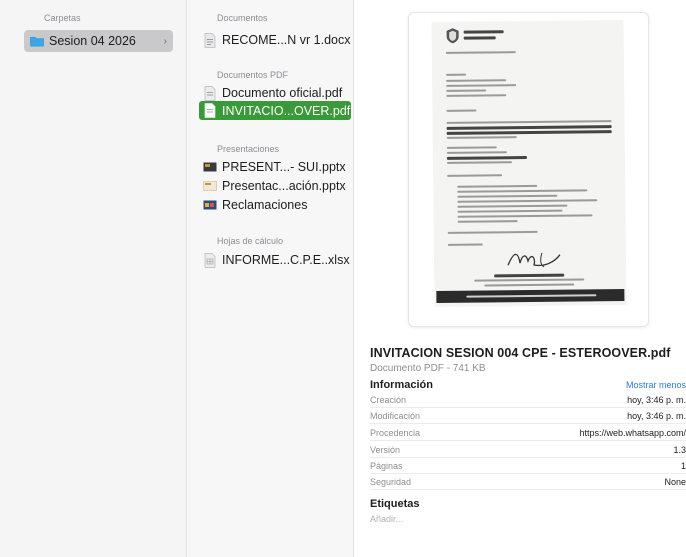 This screenshot has height=557, width=686. Describe the element at coordinates (286, 260) in the screenshot. I see `file-label: INFORME...C.P.E..xlsx` at that location.